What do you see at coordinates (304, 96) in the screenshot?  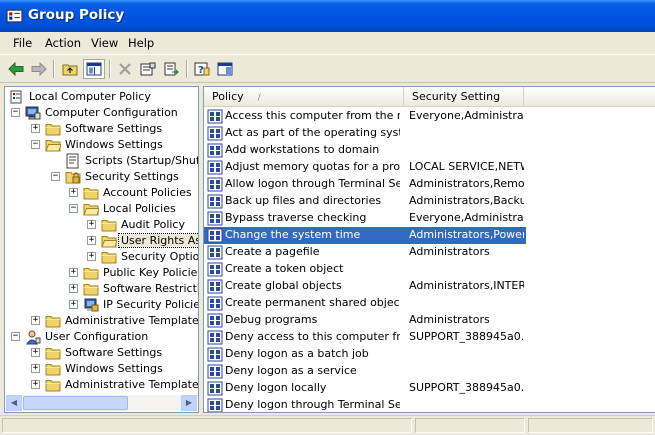 I see `column-header-policy: Policy /` at bounding box center [304, 96].